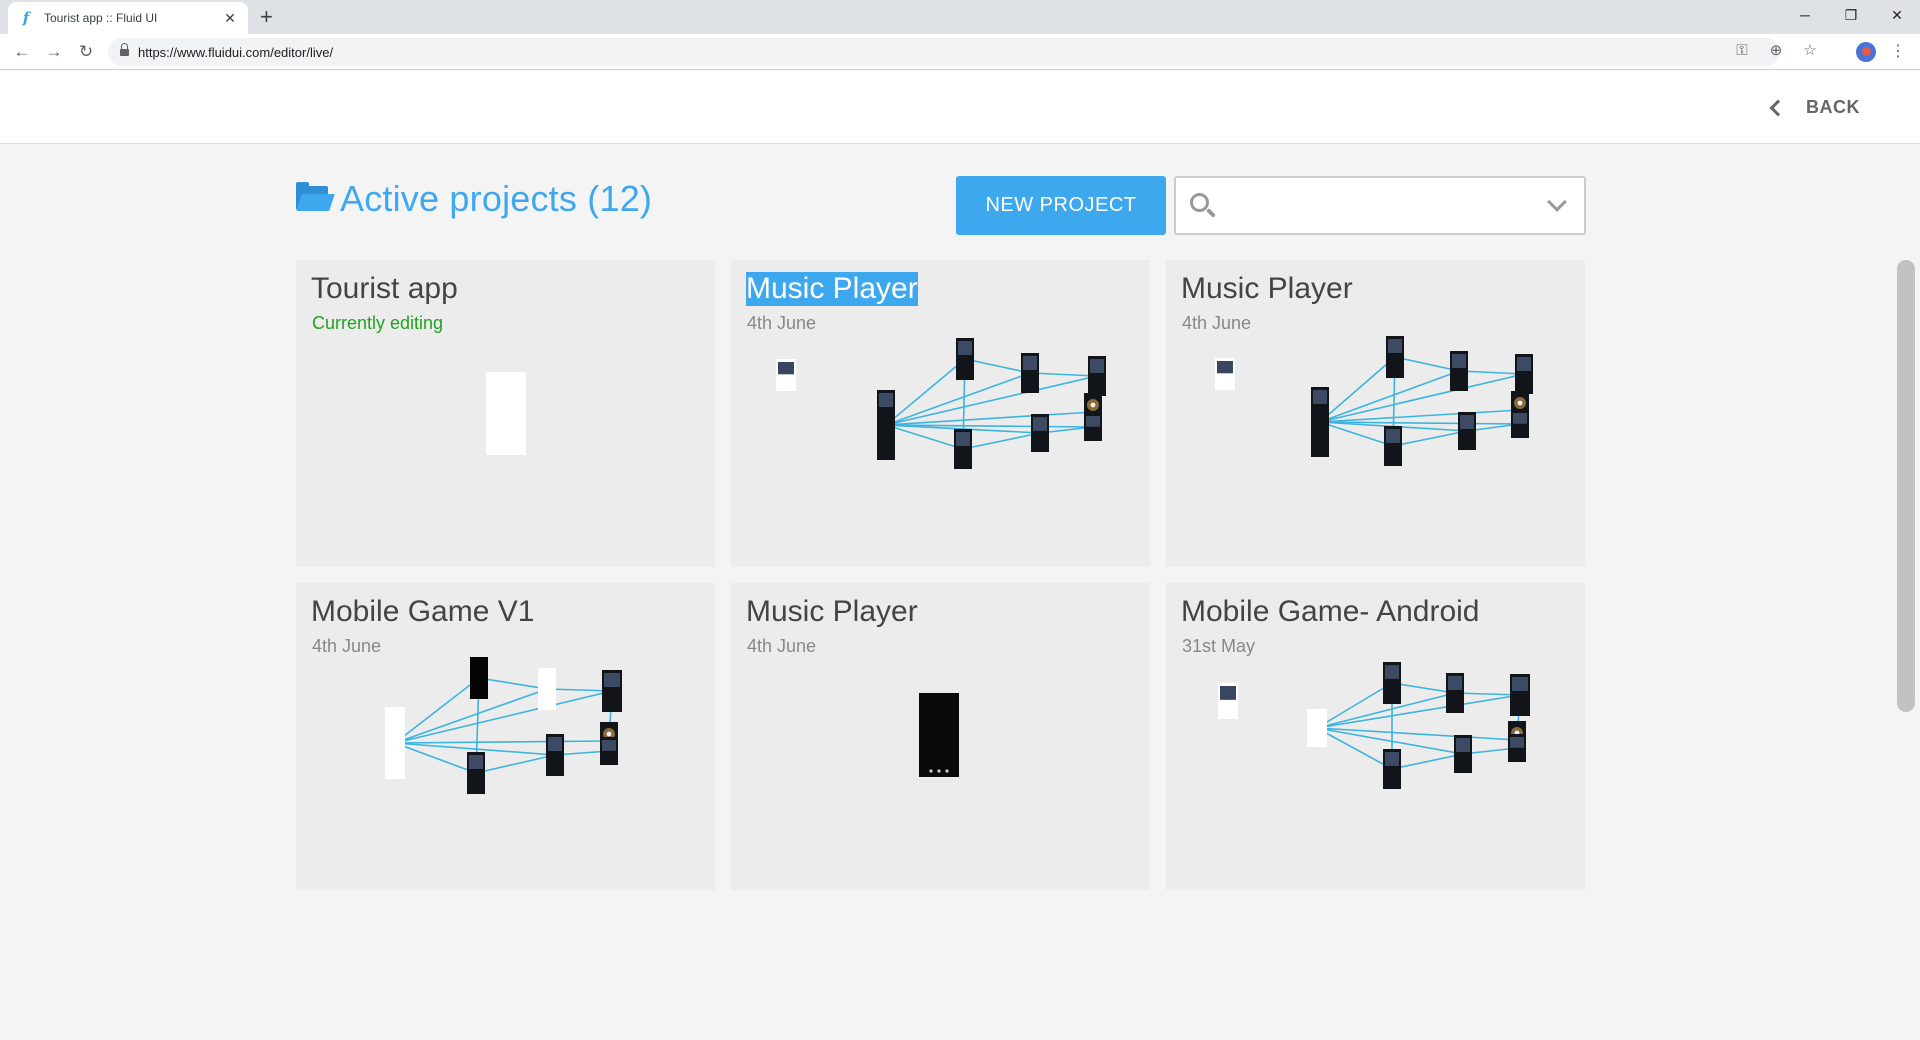 The width and height of the screenshot is (1920, 1040). Describe the element at coordinates (266, 17) in the screenshot. I see `new-tab-button: +` at that location.